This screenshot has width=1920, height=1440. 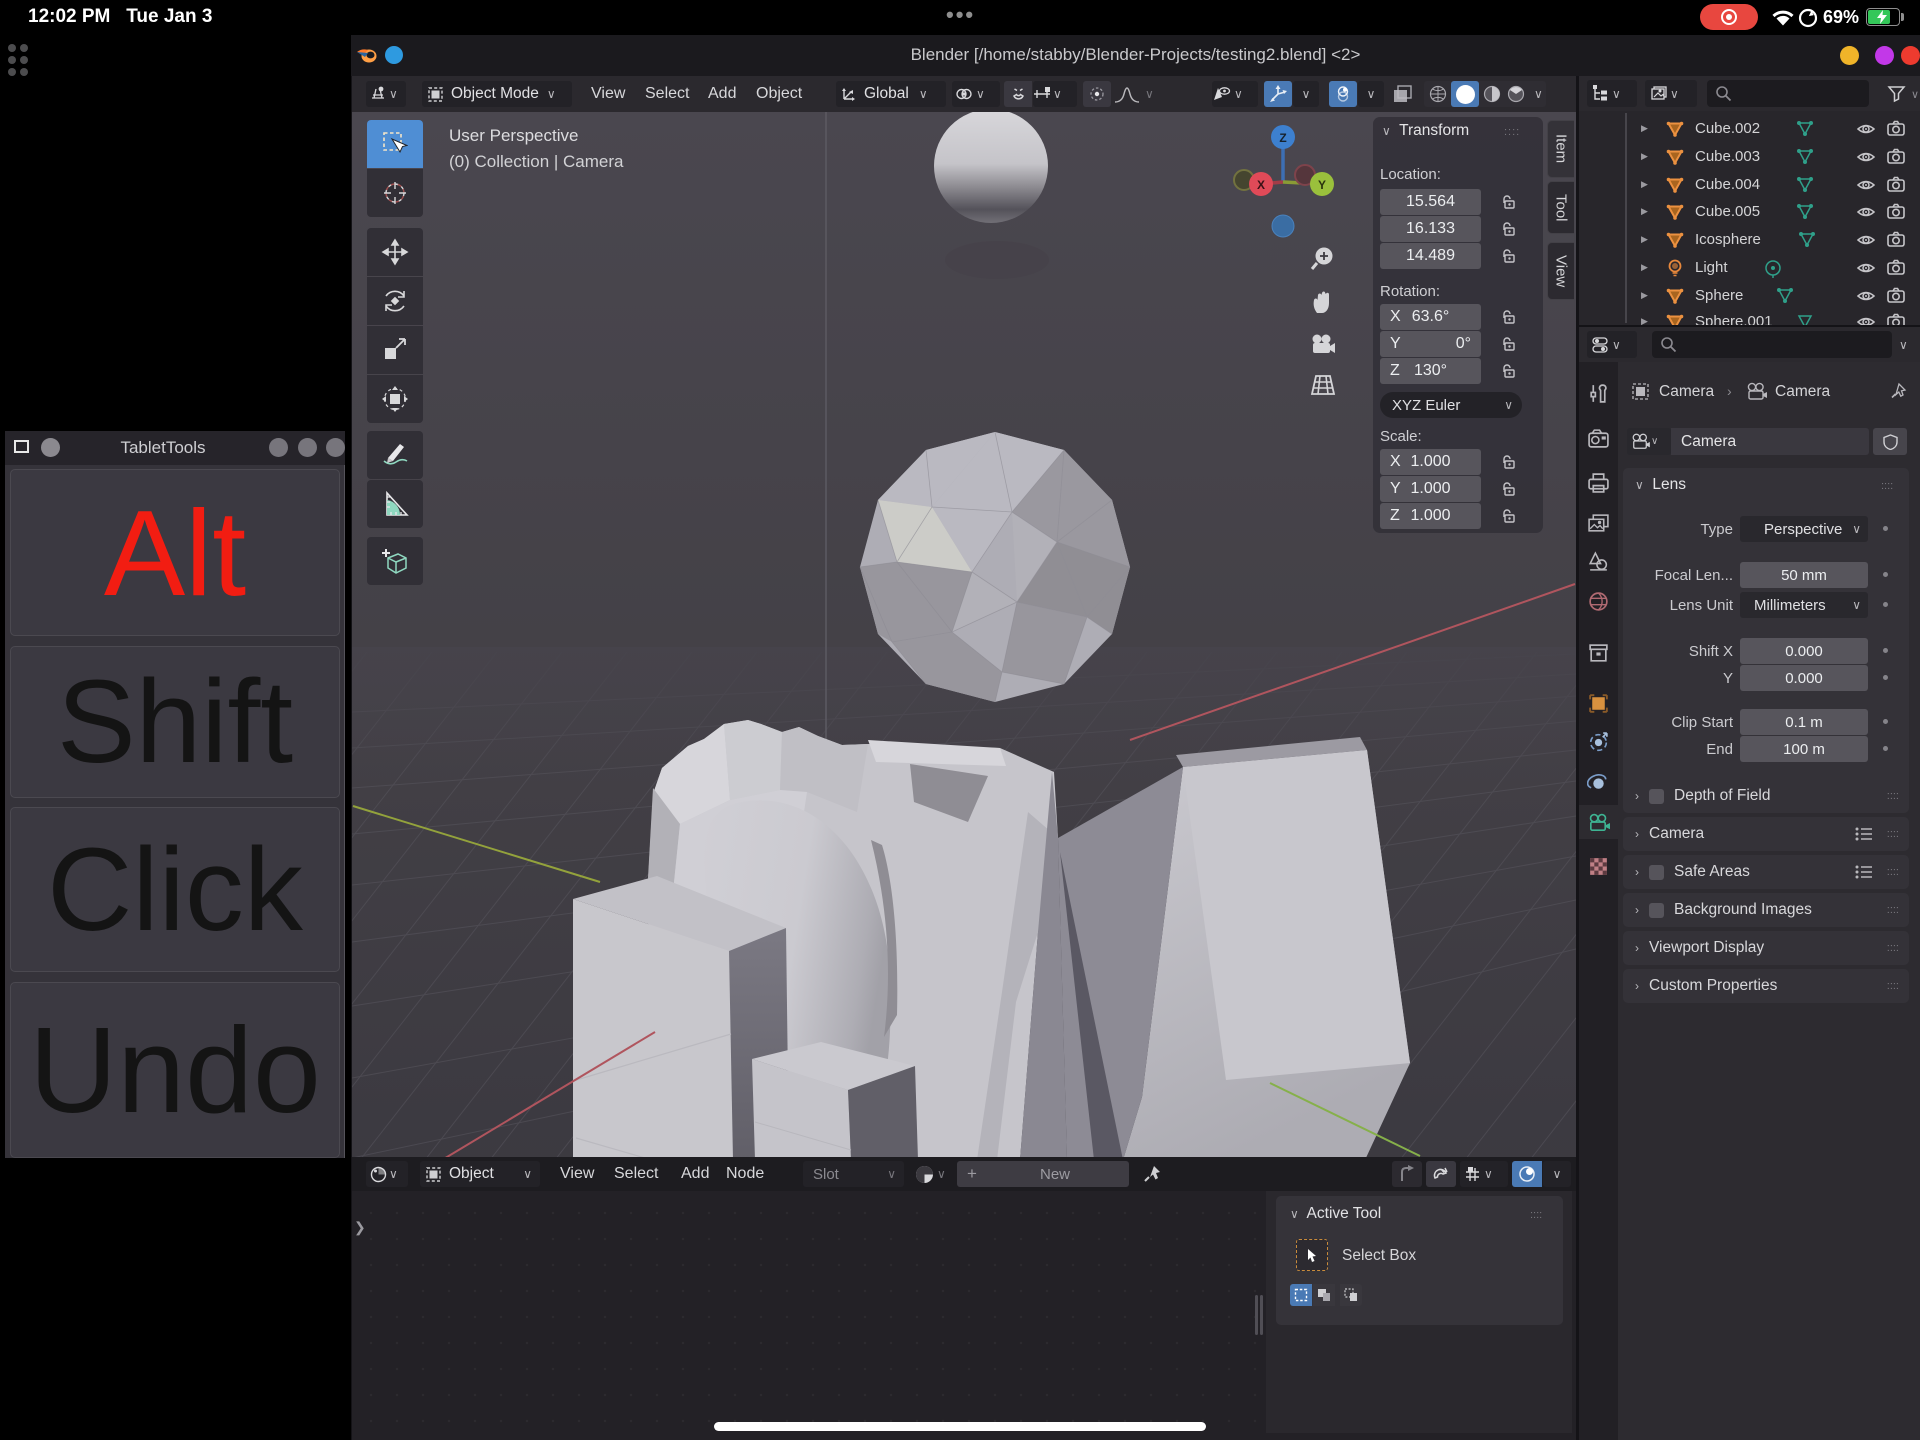 I want to click on svg-text: Z, so click(x=1282, y=138).